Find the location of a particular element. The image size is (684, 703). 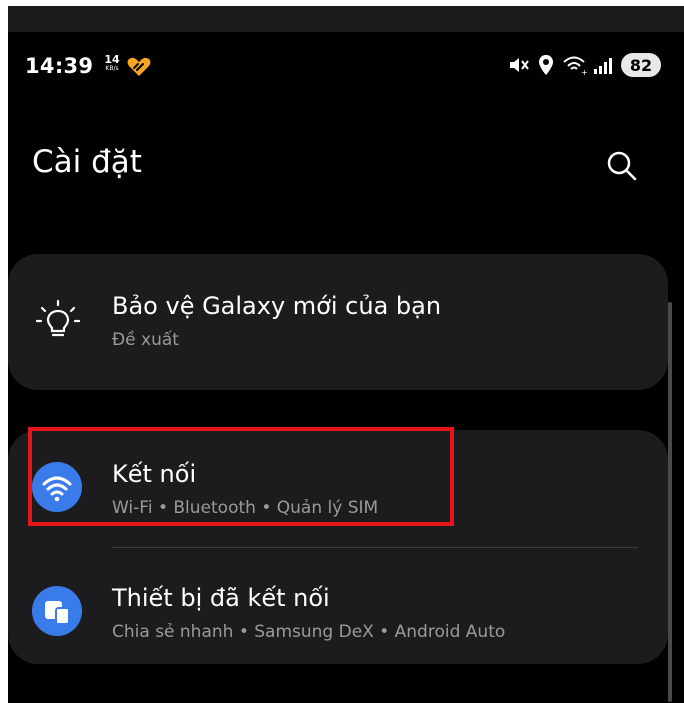

mute-icon is located at coordinates (519, 65).